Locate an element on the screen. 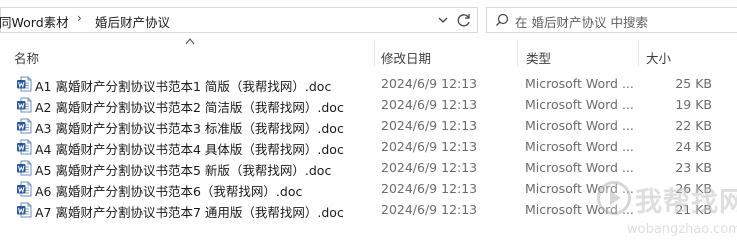 This screenshot has width=737, height=250. file-size: 24 KB is located at coordinates (693, 146).